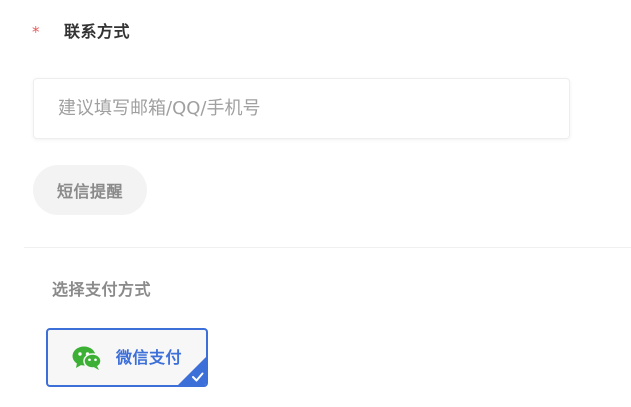 The image size is (631, 407). I want to click on payment-option-wechat: 微信支付, so click(127, 357).